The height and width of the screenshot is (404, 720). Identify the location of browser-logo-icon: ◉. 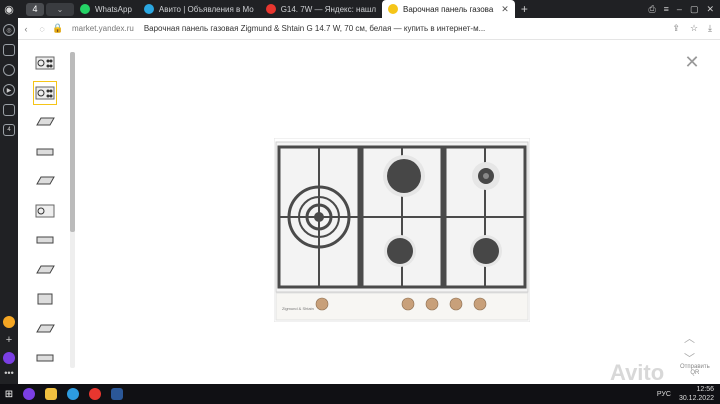
(9, 9).